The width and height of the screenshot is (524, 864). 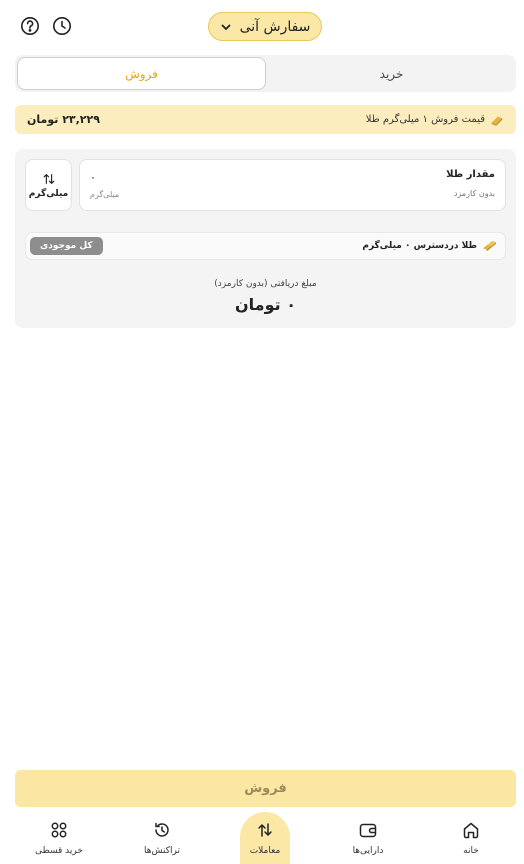 I want to click on chevron-down-icon, so click(x=225, y=27).